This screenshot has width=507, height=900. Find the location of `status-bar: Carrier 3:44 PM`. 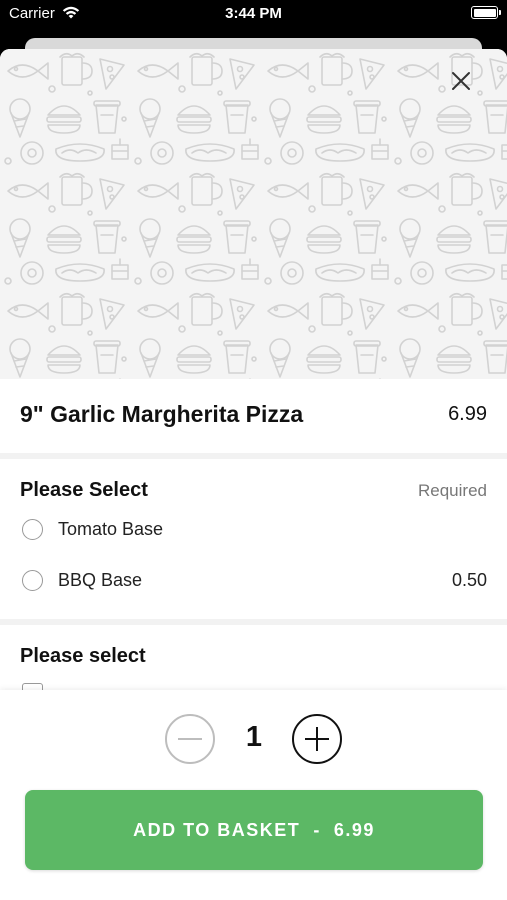

status-bar: Carrier 3:44 PM is located at coordinates (253, 15).